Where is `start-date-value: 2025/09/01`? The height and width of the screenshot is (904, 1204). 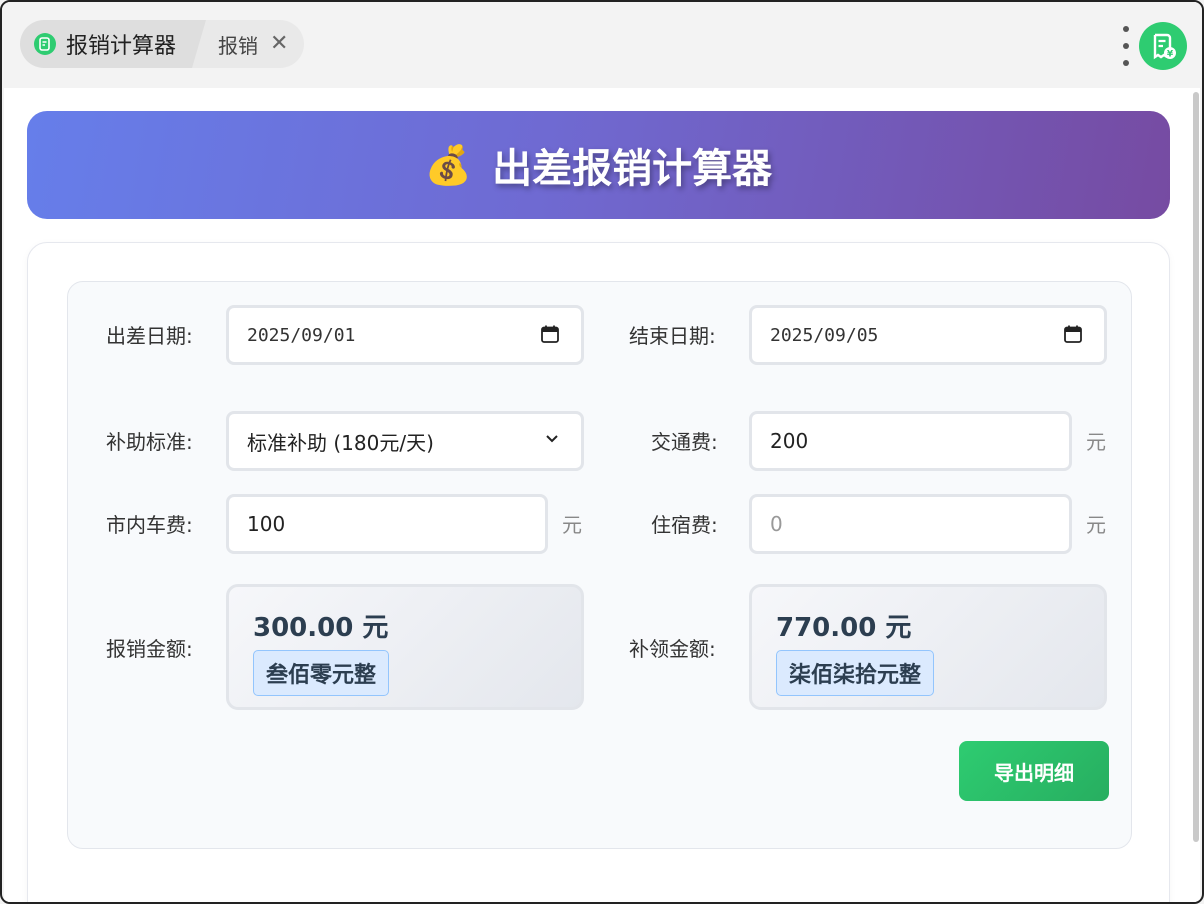
start-date-value: 2025/09/01 is located at coordinates (301, 335).